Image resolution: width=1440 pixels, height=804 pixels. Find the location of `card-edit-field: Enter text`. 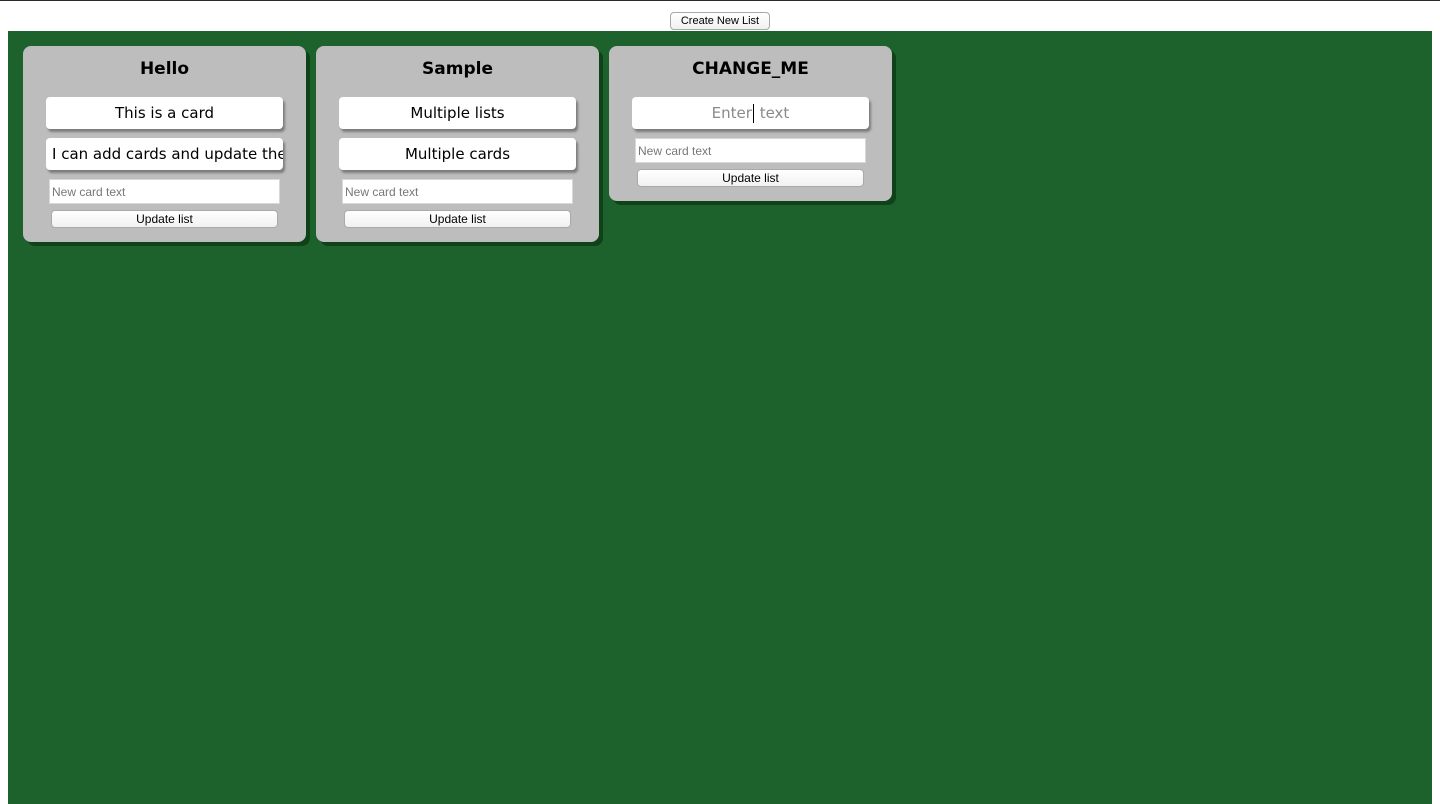

card-edit-field: Enter text is located at coordinates (750, 113).